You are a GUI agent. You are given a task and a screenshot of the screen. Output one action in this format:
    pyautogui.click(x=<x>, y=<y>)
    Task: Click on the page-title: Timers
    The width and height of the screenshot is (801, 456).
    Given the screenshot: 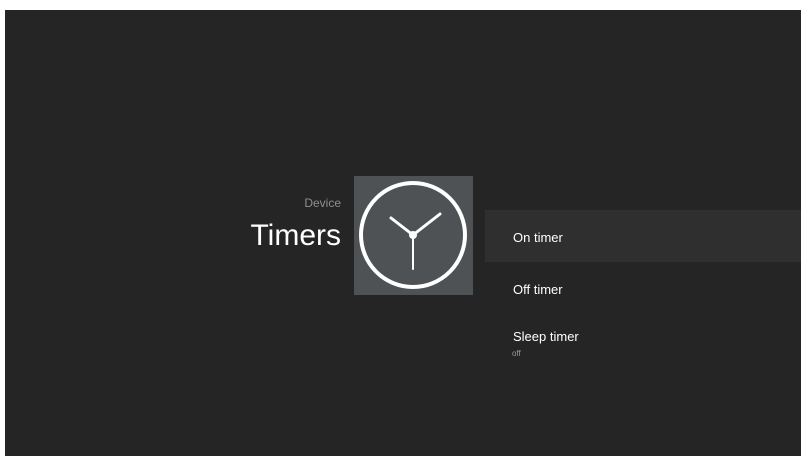 What is the action you would take?
    pyautogui.click(x=295, y=235)
    